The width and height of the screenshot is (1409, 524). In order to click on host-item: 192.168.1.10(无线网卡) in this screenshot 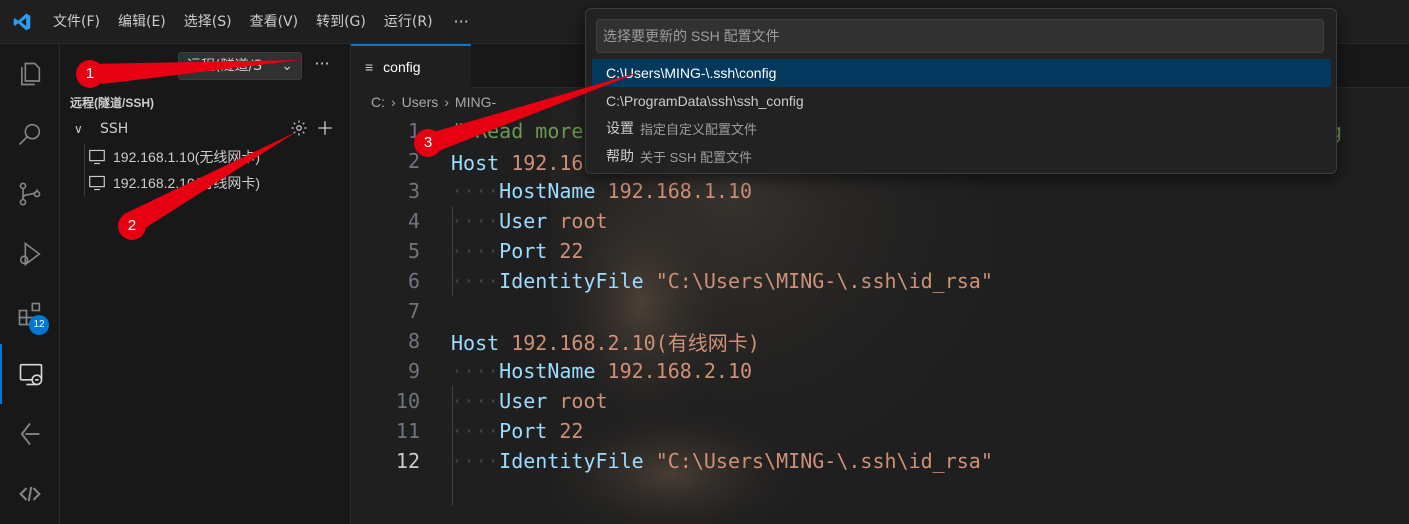, I will do `click(204, 157)`.